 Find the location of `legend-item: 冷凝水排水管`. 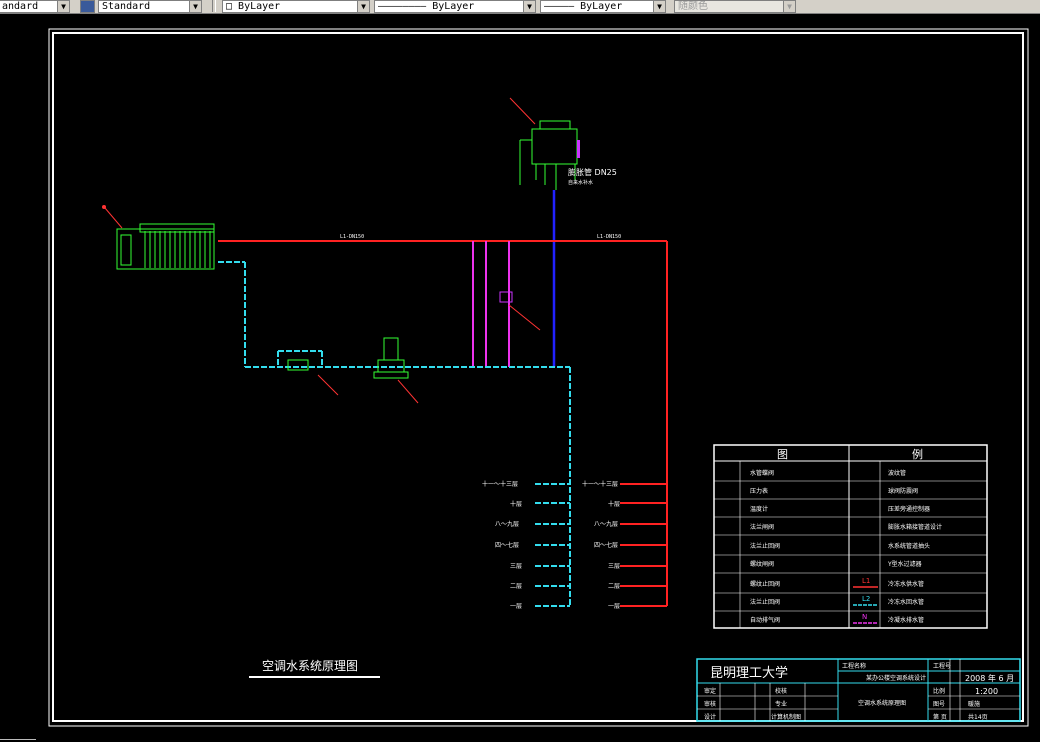

legend-item: 冷凝水排水管 is located at coordinates (906, 620).